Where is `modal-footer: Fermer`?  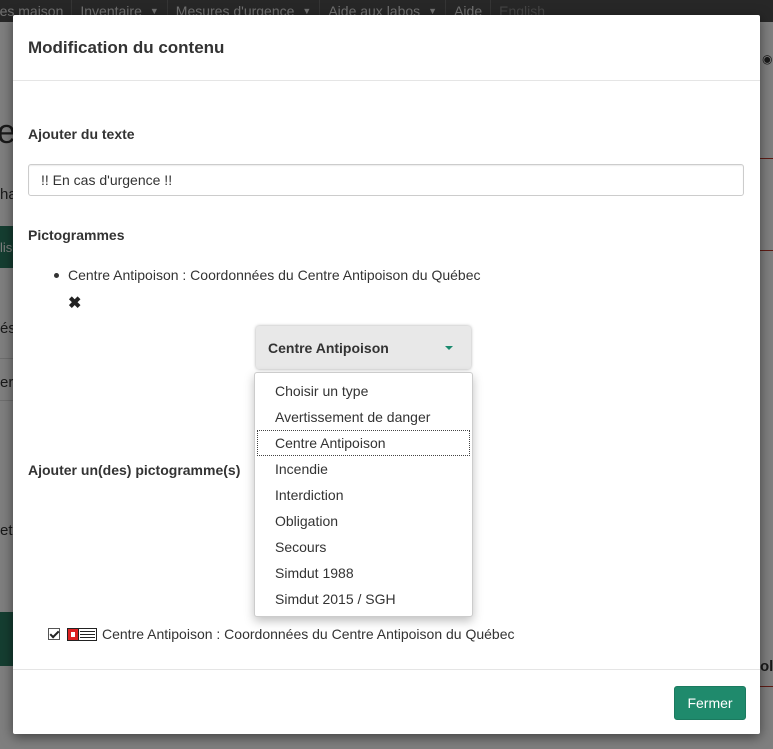
modal-footer: Fermer is located at coordinates (386, 702).